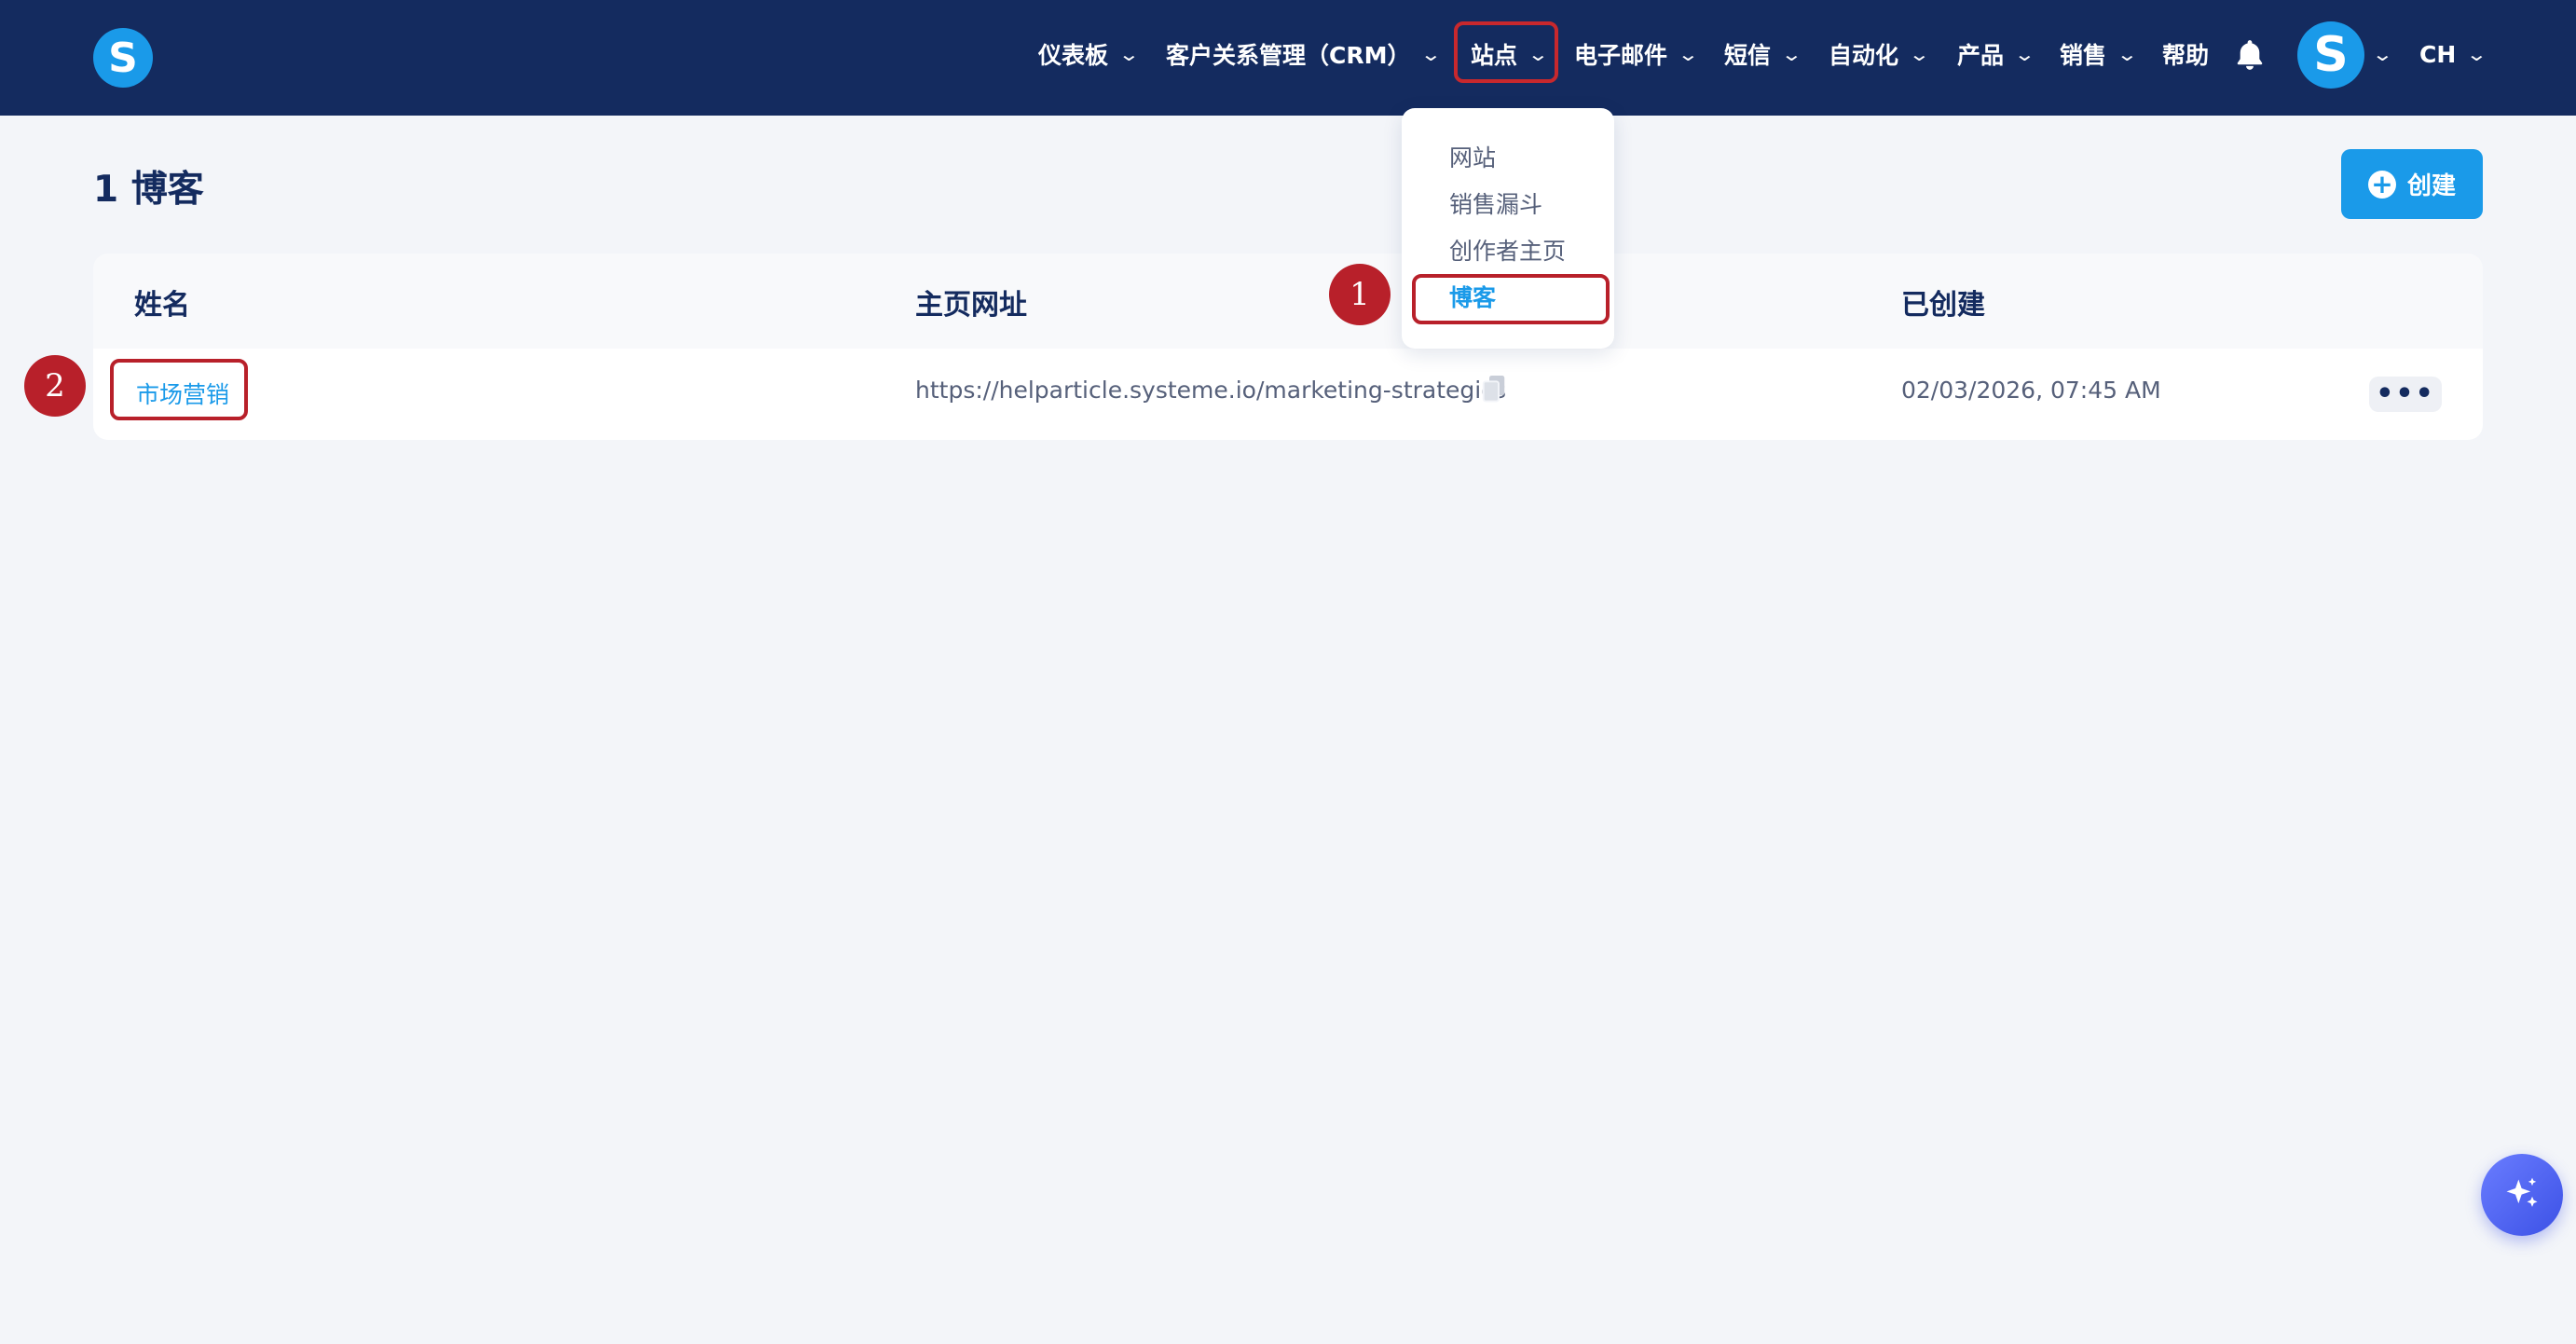 The width and height of the screenshot is (2576, 1344). I want to click on nav-item-sales: 销售 ⌄, so click(2099, 54).